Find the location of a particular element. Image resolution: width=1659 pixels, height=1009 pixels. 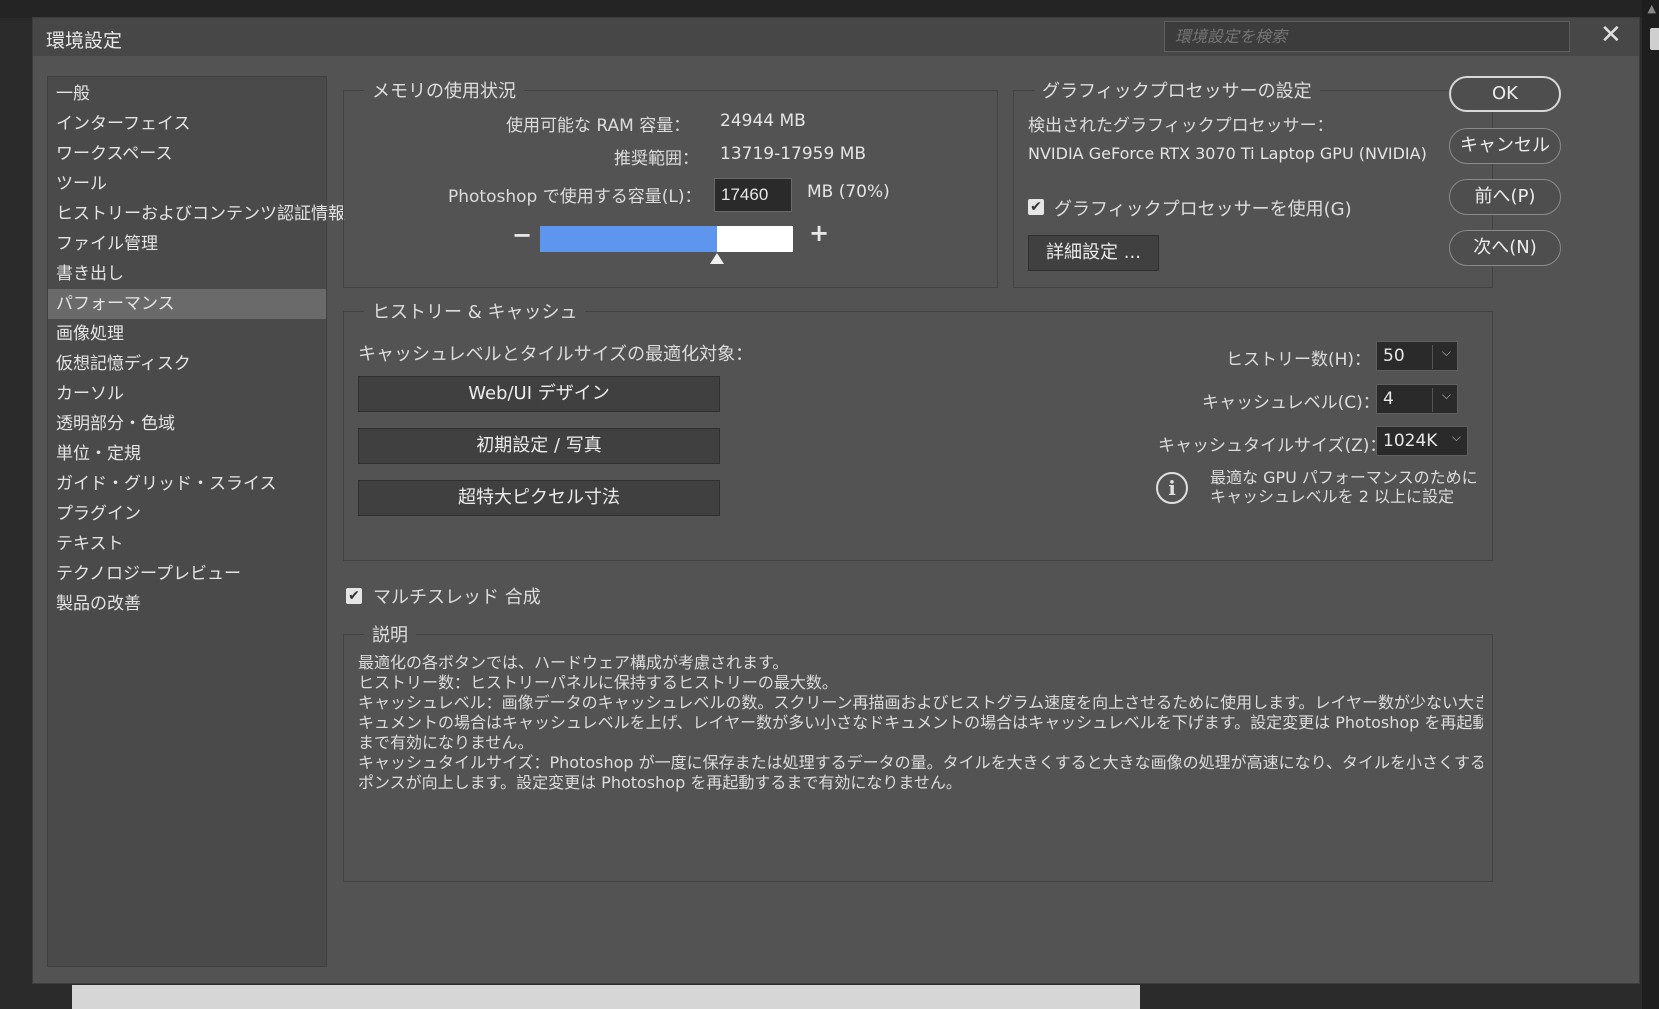

use-gpu-checkbox: ✔ is located at coordinates (1036, 207).